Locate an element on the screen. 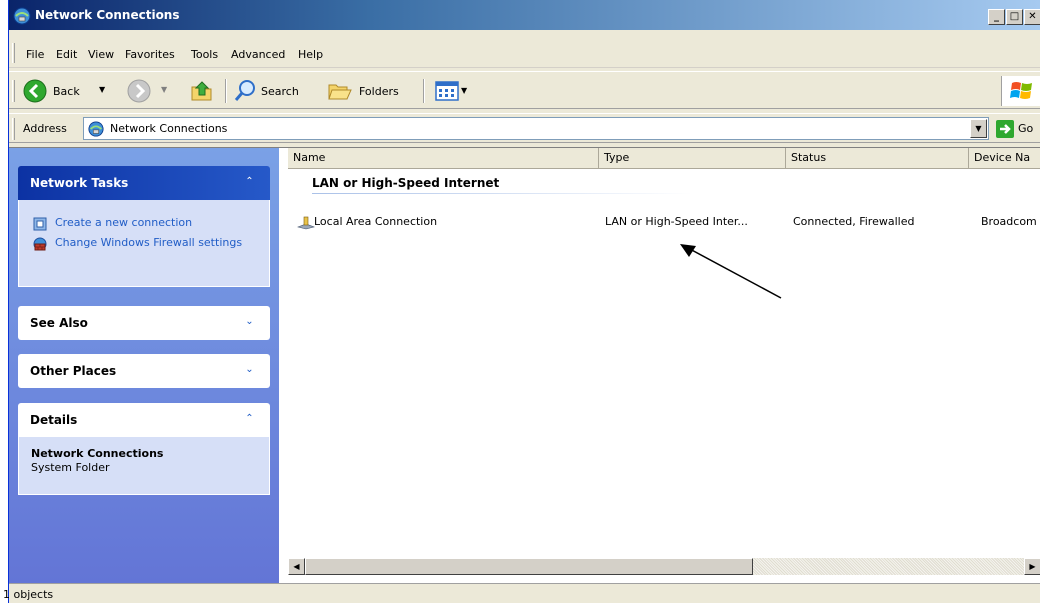  column-header-name: Name is located at coordinates (443, 158).